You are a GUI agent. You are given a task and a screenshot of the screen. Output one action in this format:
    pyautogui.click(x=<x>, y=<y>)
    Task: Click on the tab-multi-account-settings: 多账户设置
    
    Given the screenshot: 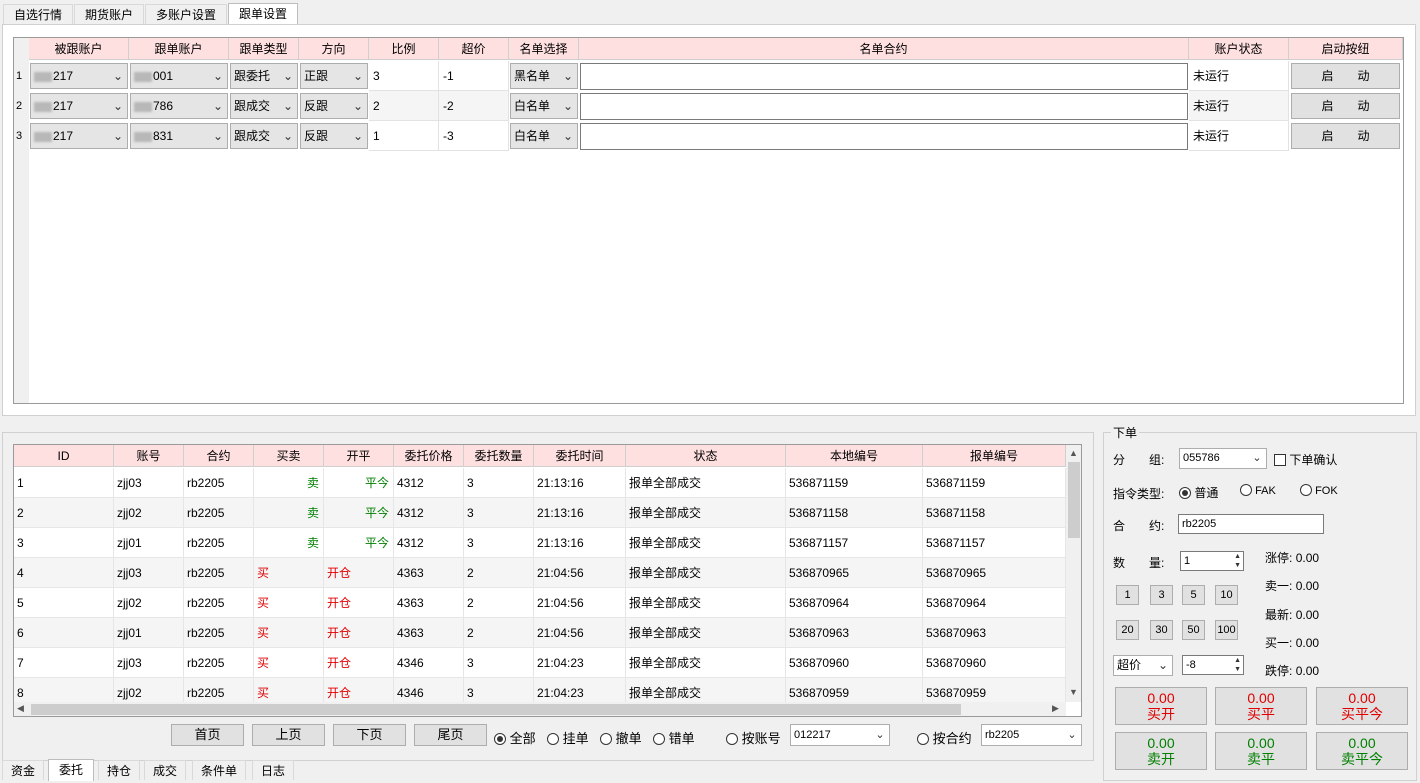 What is the action you would take?
    pyautogui.click(x=186, y=14)
    